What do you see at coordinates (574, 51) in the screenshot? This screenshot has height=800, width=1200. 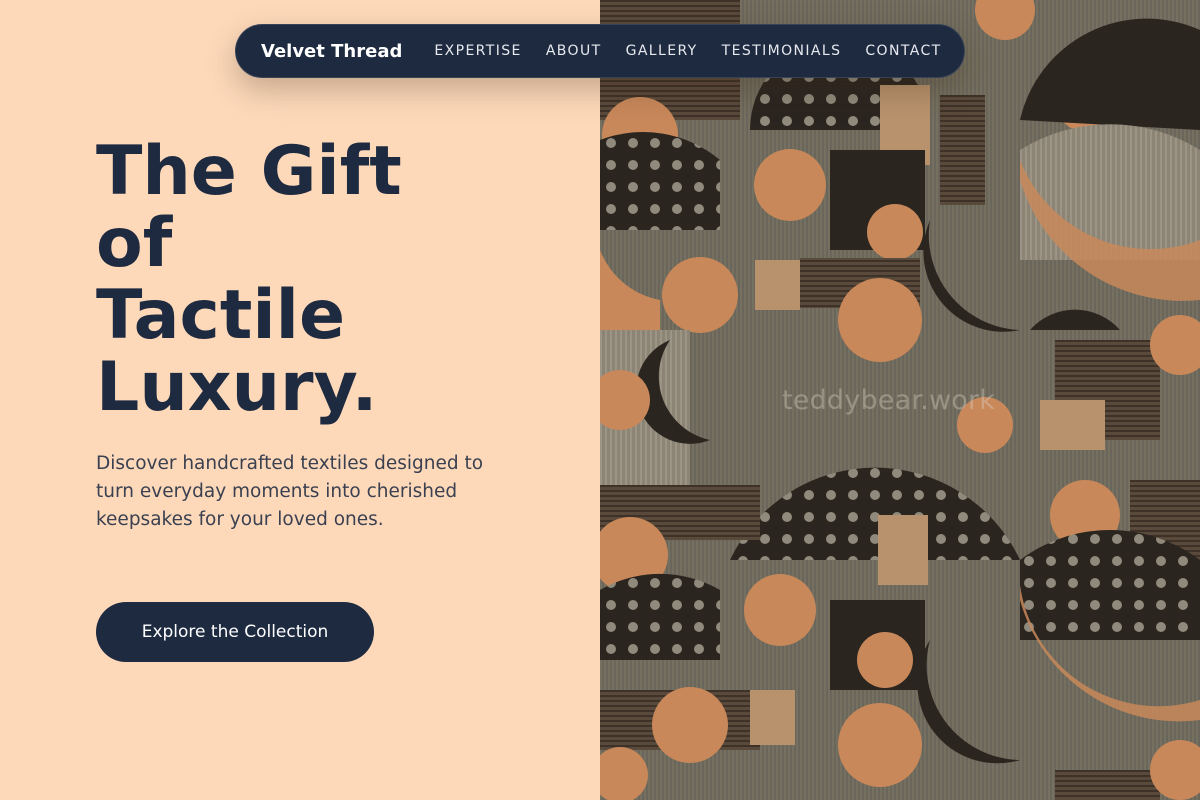 I see `nav-link-about: ABOUT` at bounding box center [574, 51].